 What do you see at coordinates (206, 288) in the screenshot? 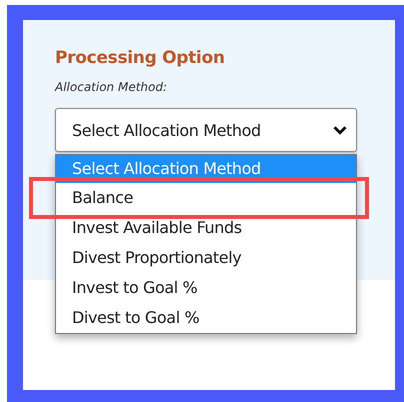
I see `dropdown-option: Invest to Goal %` at bounding box center [206, 288].